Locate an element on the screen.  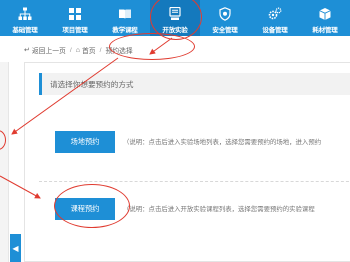
prompt-text: 请选择你想要预约的方式 is located at coordinates (92, 84).